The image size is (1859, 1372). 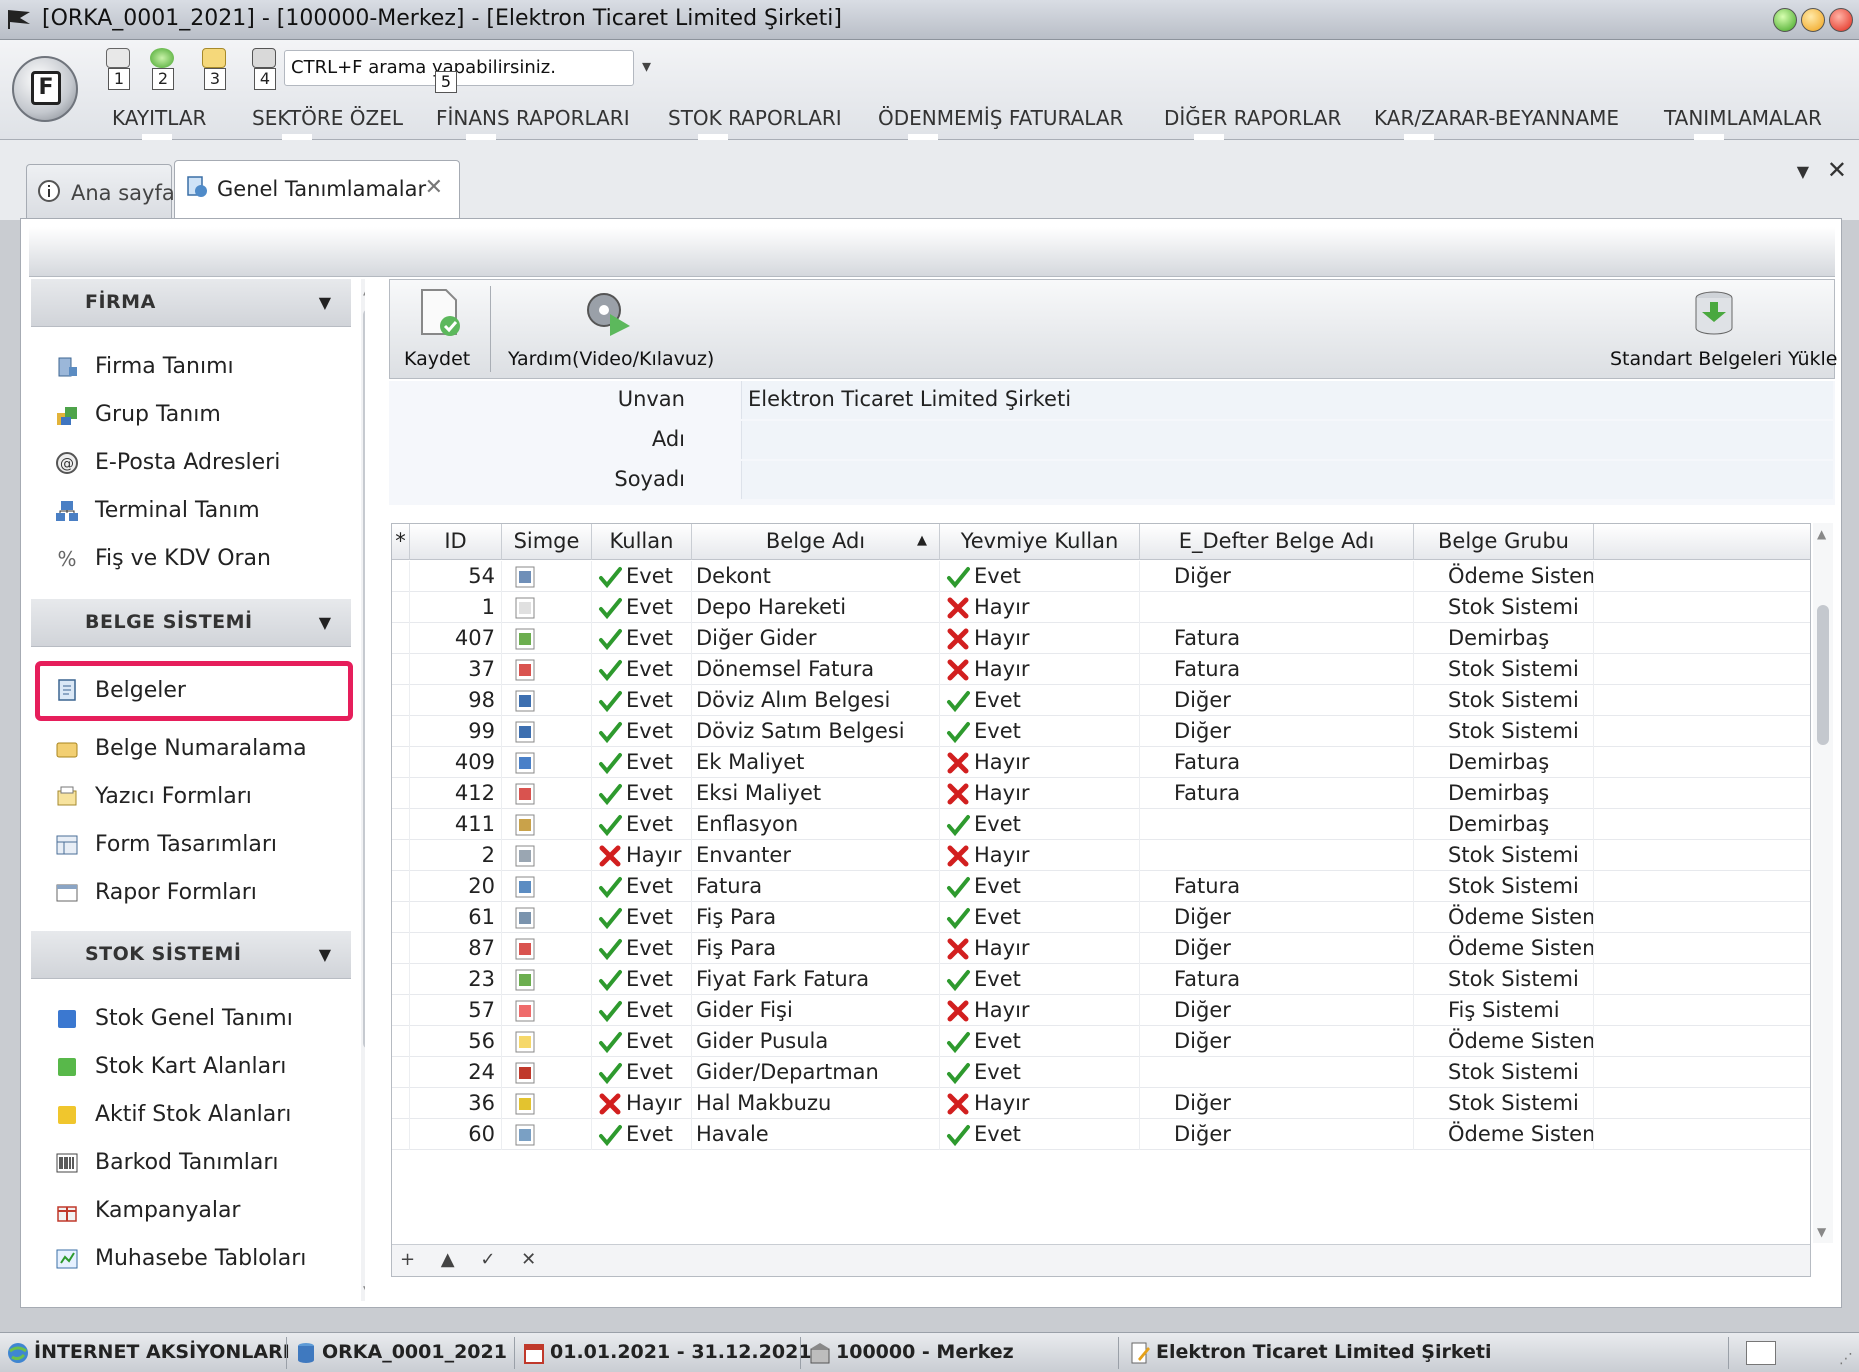 What do you see at coordinates (456, 607) in the screenshot?
I see `cell-id: 1` at bounding box center [456, 607].